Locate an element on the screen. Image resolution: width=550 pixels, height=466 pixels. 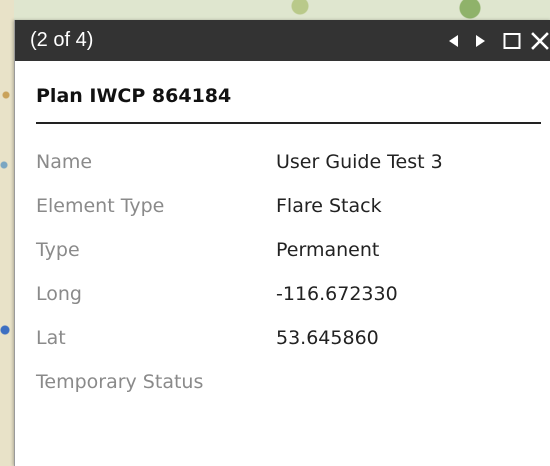
maximize-icon is located at coordinates (512, 40).